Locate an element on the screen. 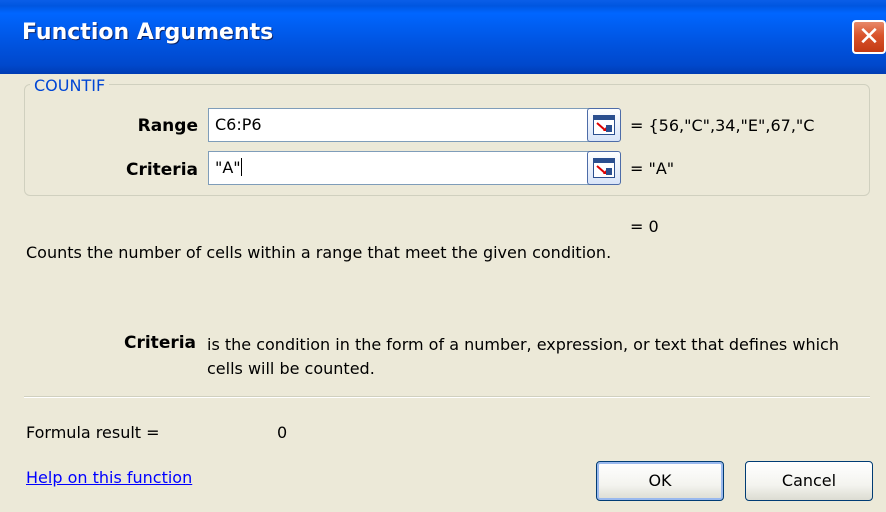  title-bar: Function Arguments ✕ is located at coordinates (443, 37).